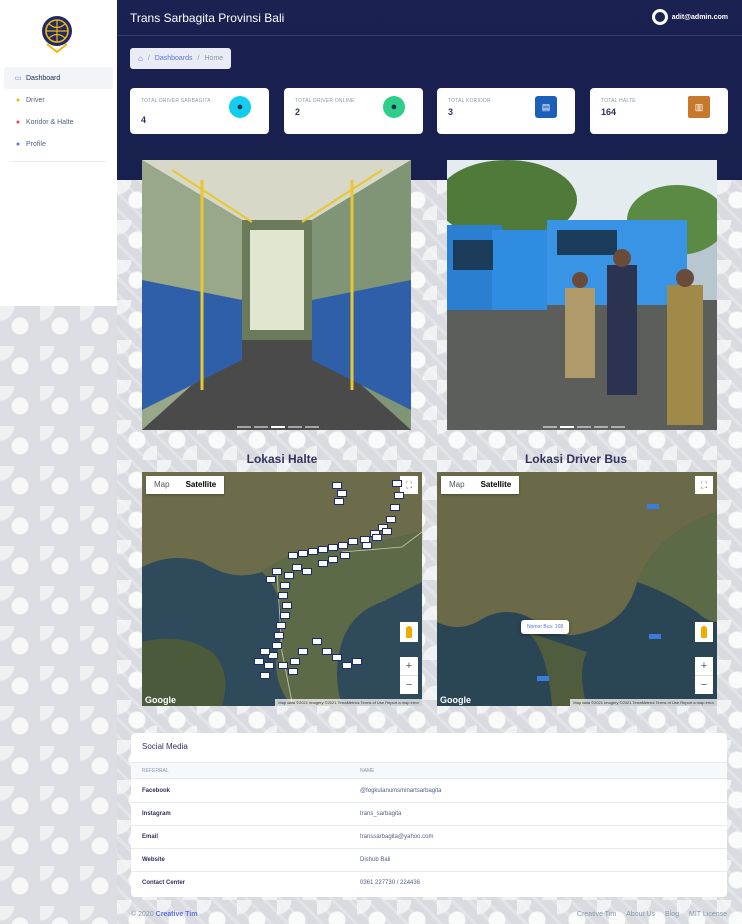 The image size is (742, 924). I want to click on stat-value: 3, so click(451, 112).